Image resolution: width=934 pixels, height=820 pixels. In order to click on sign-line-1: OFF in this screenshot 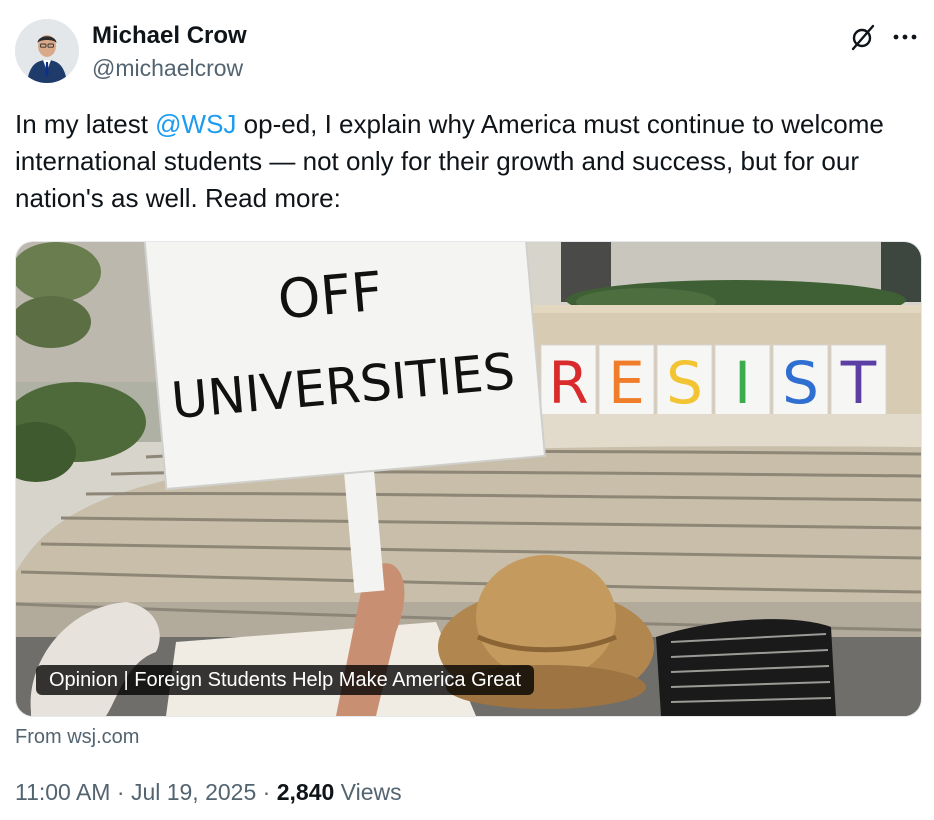, I will do `click(330, 296)`.